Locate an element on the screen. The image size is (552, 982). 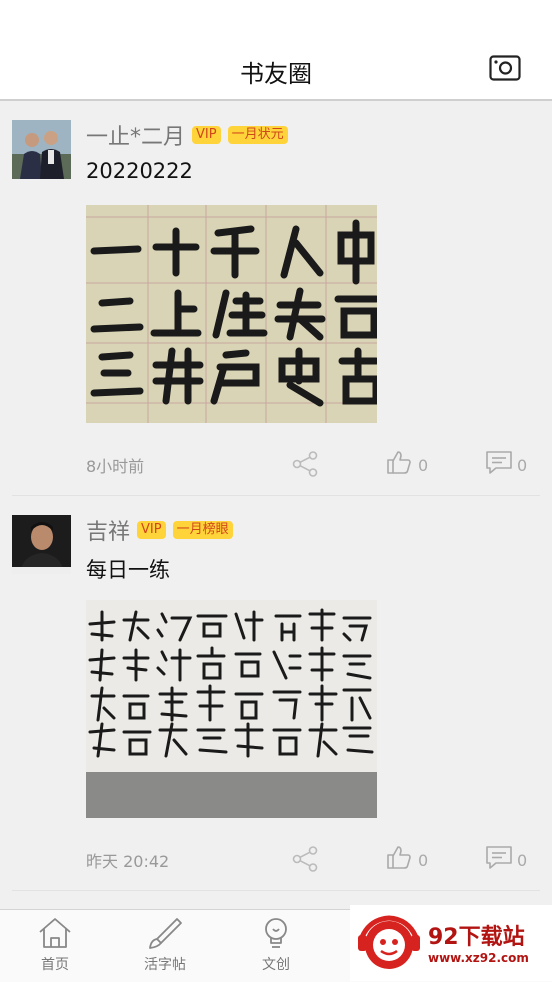
tab-copybook: 活字帖 is located at coordinates (165, 947).